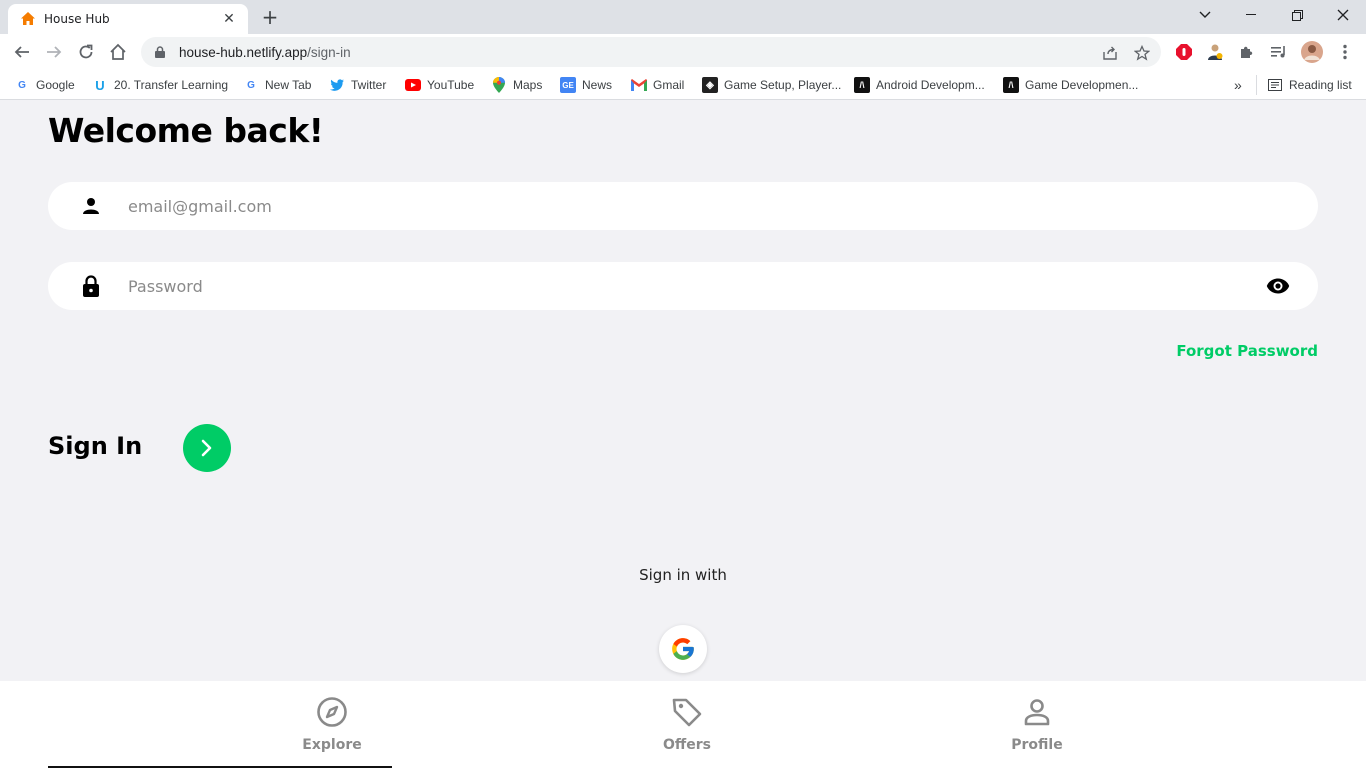 Image resolution: width=1366 pixels, height=768 pixels. I want to click on nav-label: Offers, so click(687, 745).